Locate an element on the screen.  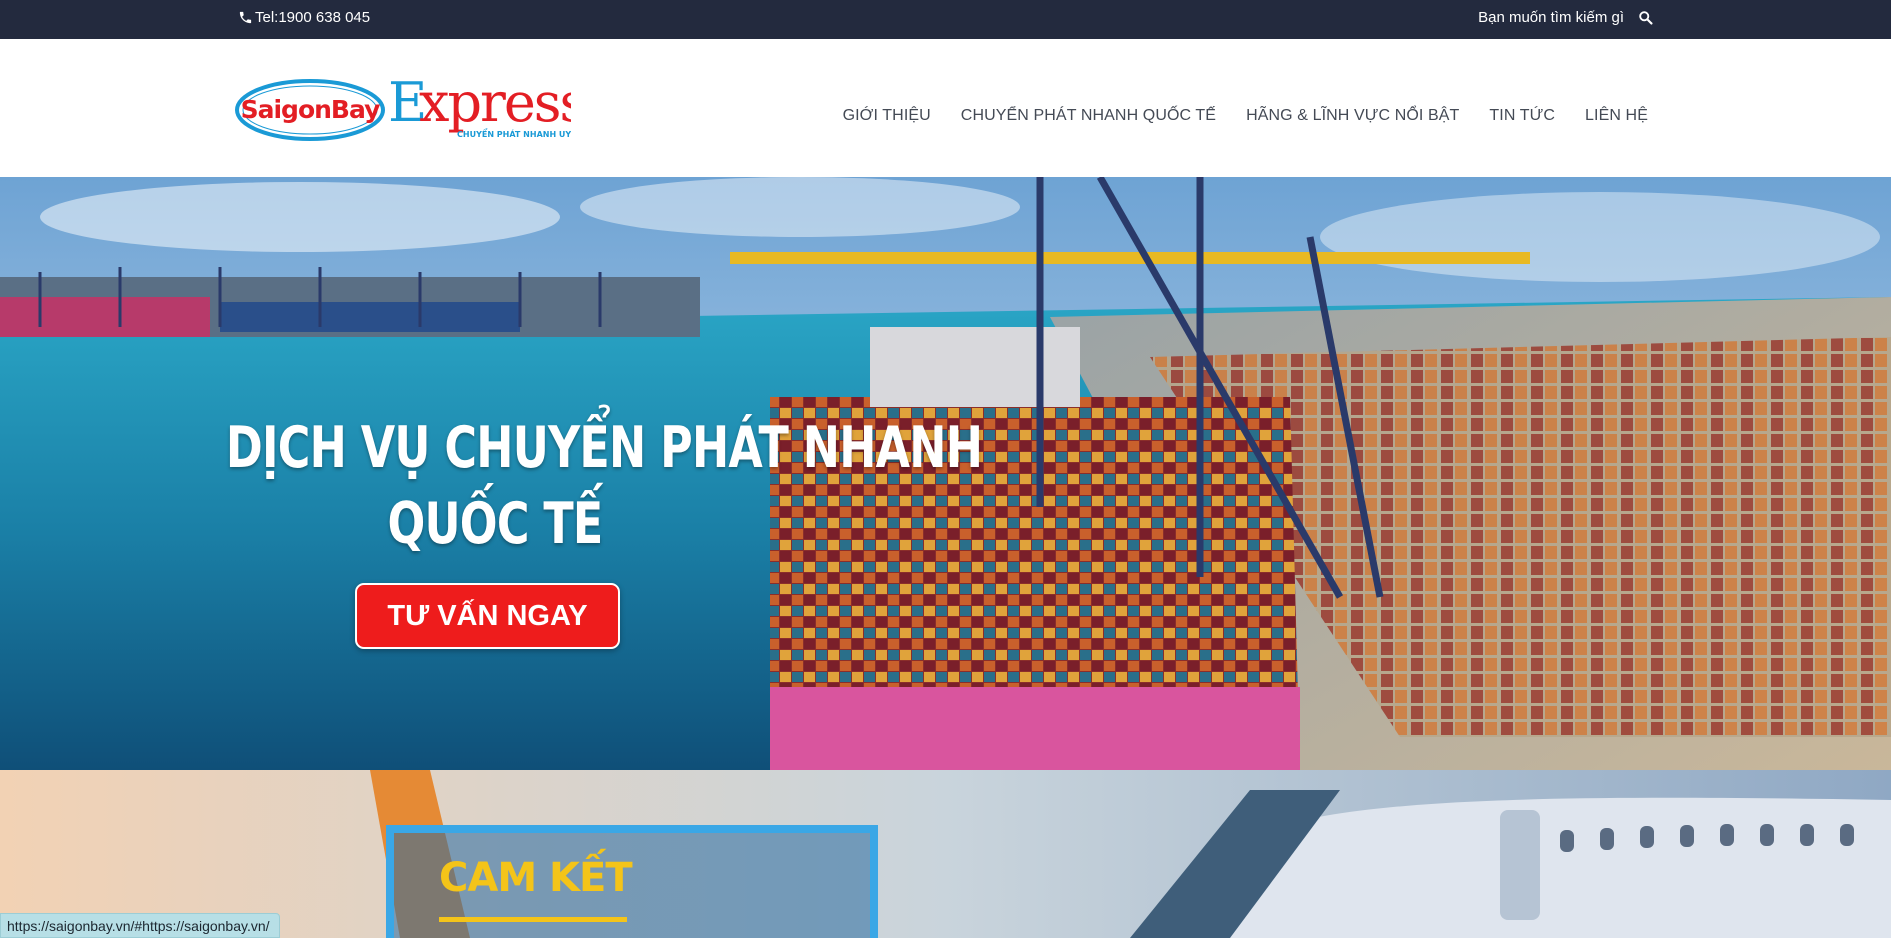
nav-item-tin-tuc: TIN TỨC is located at coordinates (1522, 116).